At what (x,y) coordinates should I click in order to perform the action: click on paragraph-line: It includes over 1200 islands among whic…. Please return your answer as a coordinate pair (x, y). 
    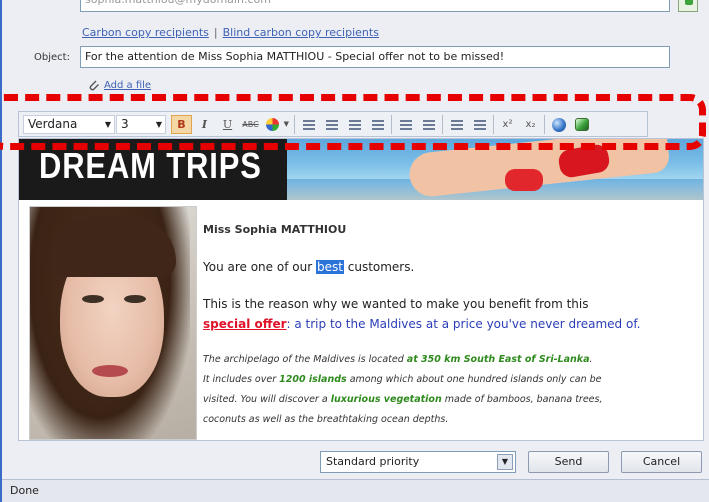
    Looking at the image, I should click on (402, 379).